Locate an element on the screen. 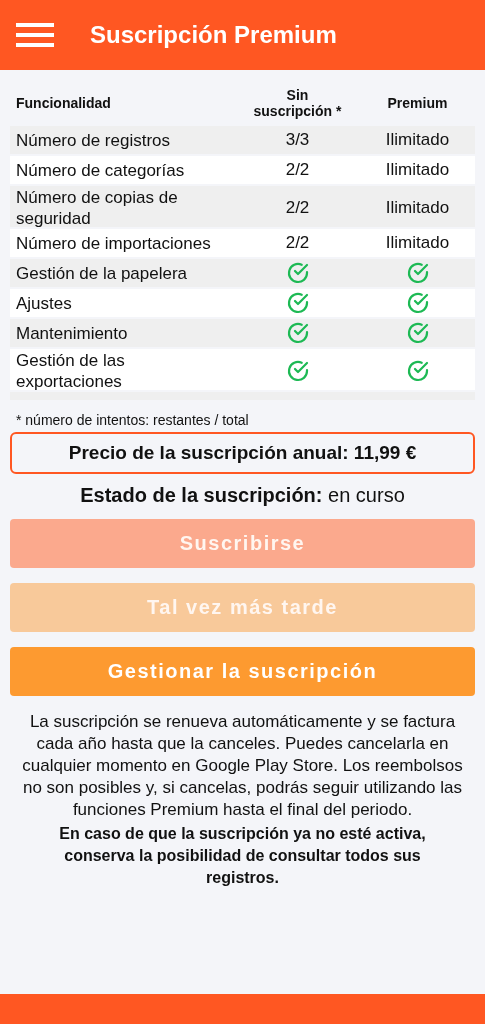 The height and width of the screenshot is (1024, 485). price-label: Precio de la suscripción anual: 11,99 € is located at coordinates (242, 453).